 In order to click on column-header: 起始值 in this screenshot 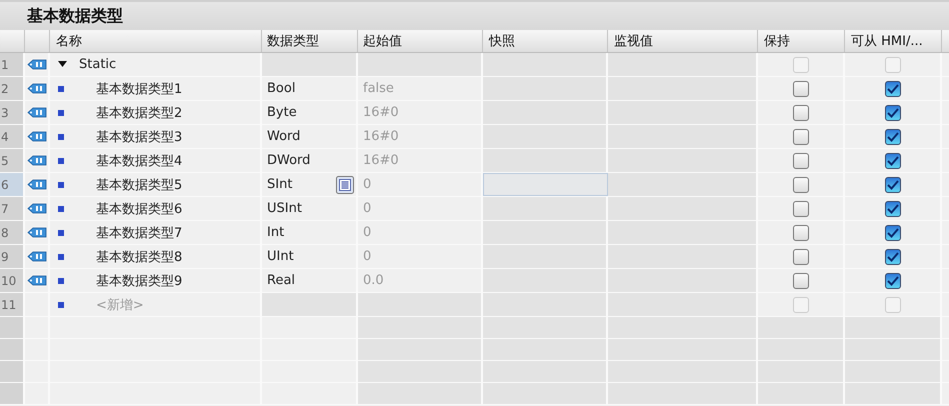, I will do `click(420, 41)`.